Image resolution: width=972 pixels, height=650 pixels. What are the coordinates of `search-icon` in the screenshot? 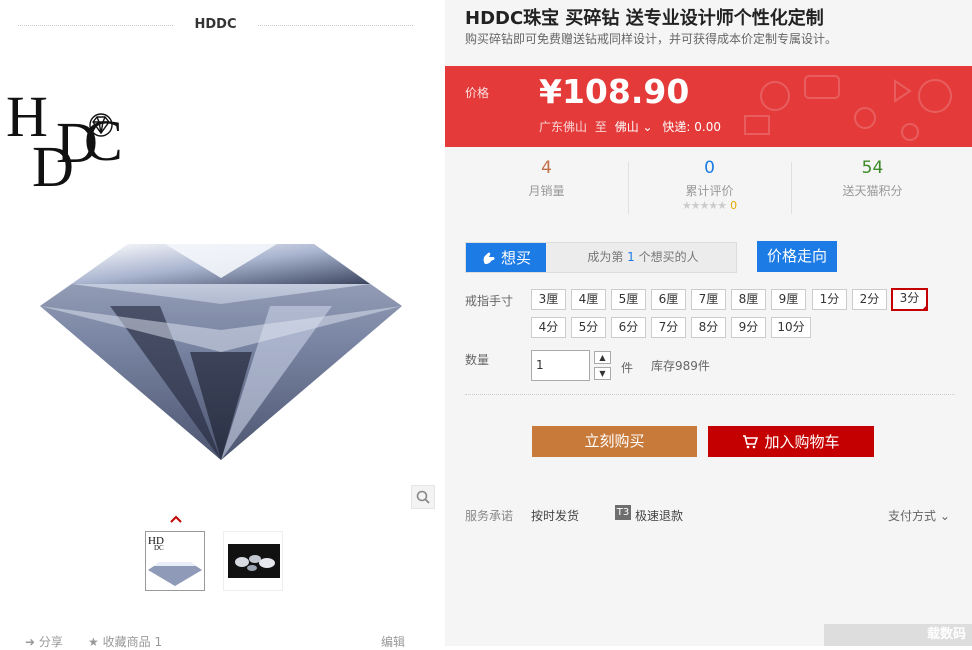 It's located at (423, 497).